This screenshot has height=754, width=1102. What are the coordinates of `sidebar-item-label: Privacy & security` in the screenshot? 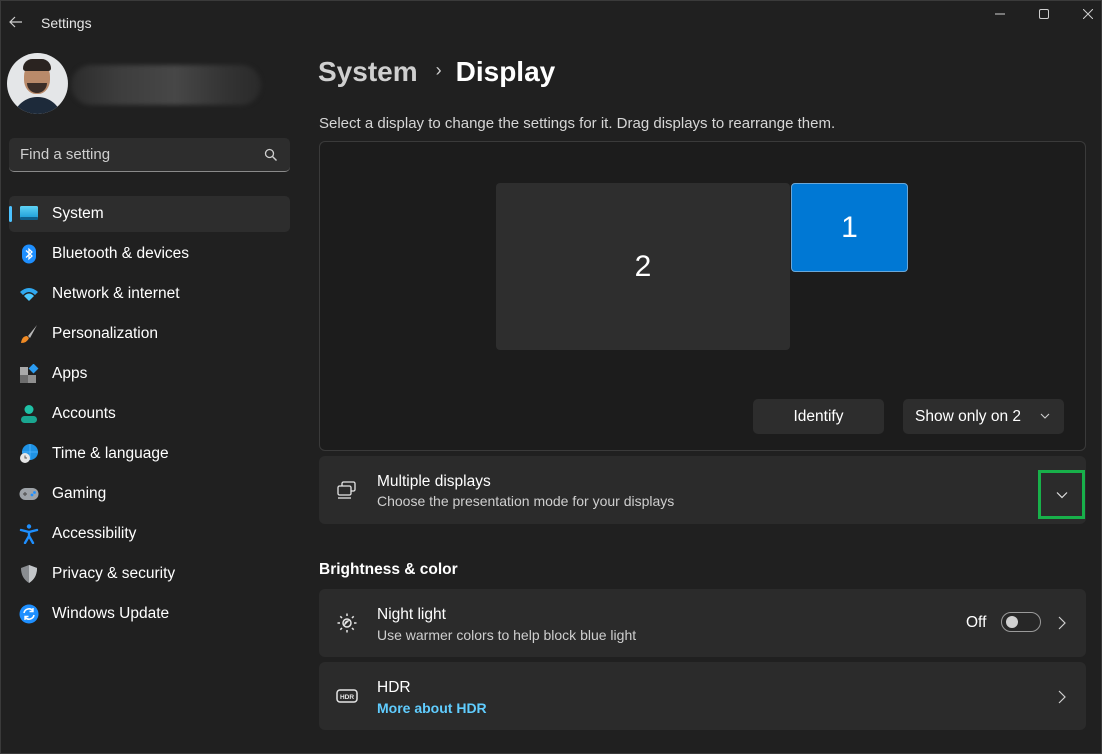 It's located at (114, 573).